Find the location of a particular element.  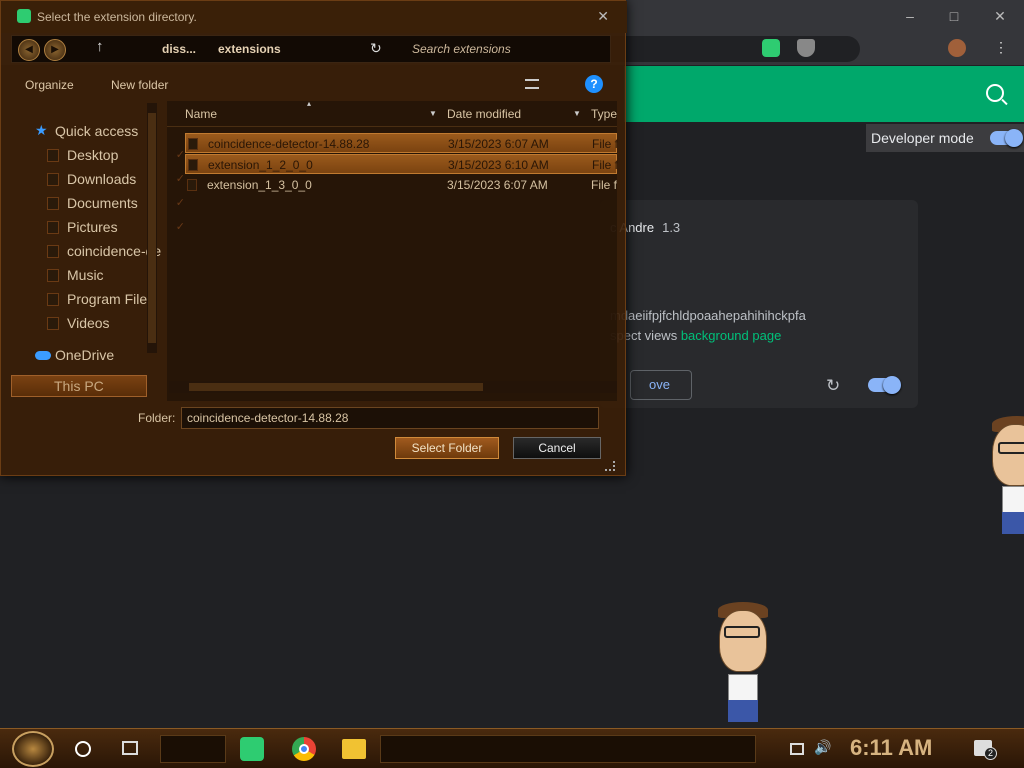

search-input is located at coordinates (506, 49).